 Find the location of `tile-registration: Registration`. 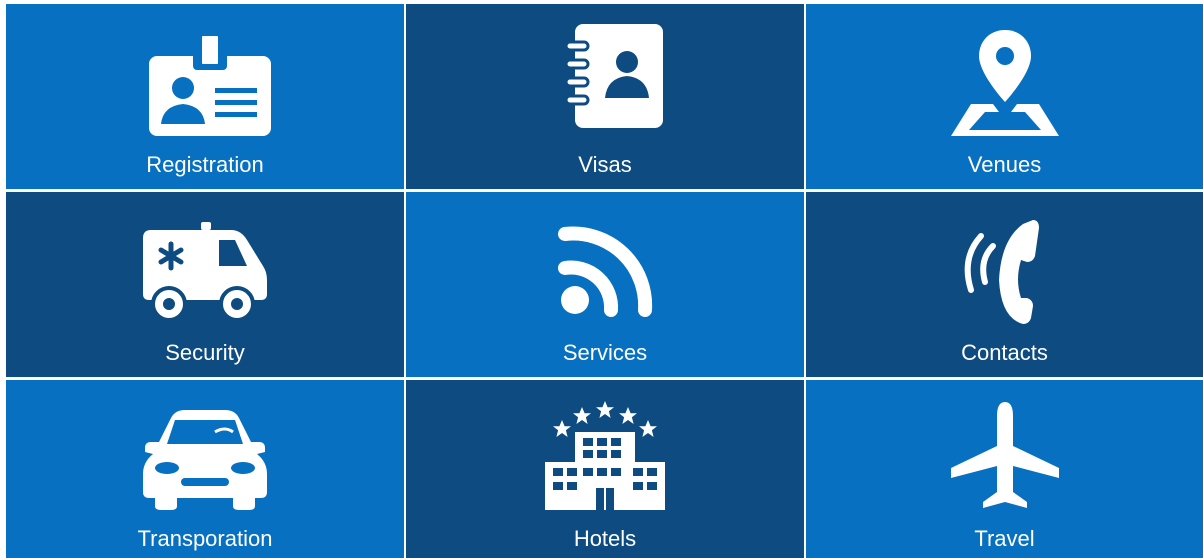

tile-registration: Registration is located at coordinates (205, 96).